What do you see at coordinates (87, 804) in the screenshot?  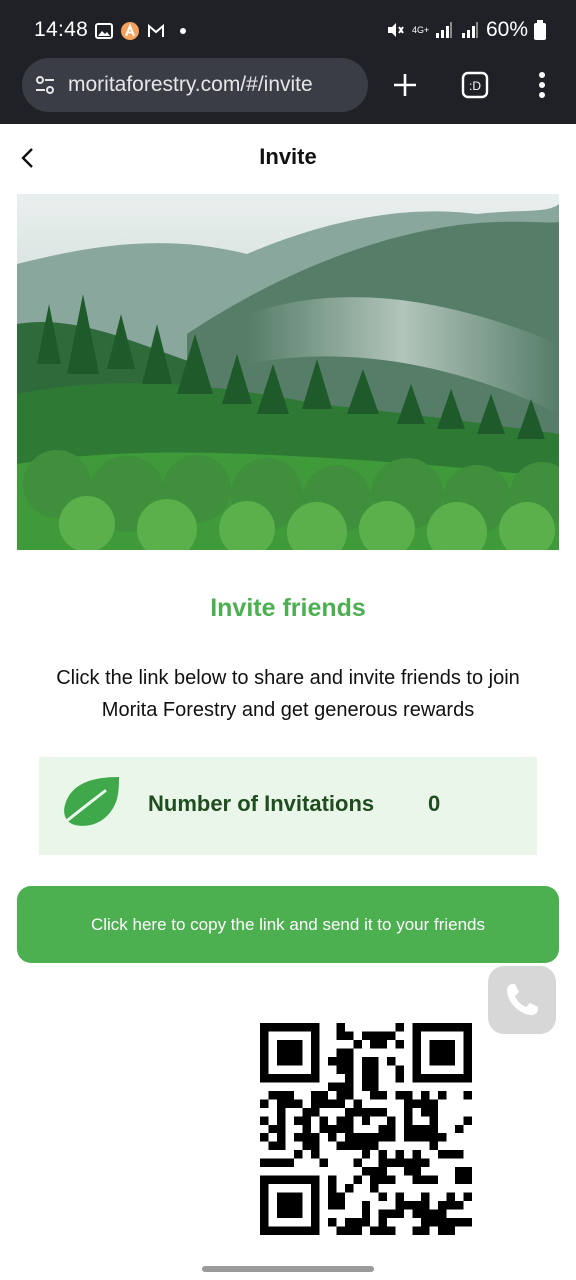 I see `leaf-icon` at bounding box center [87, 804].